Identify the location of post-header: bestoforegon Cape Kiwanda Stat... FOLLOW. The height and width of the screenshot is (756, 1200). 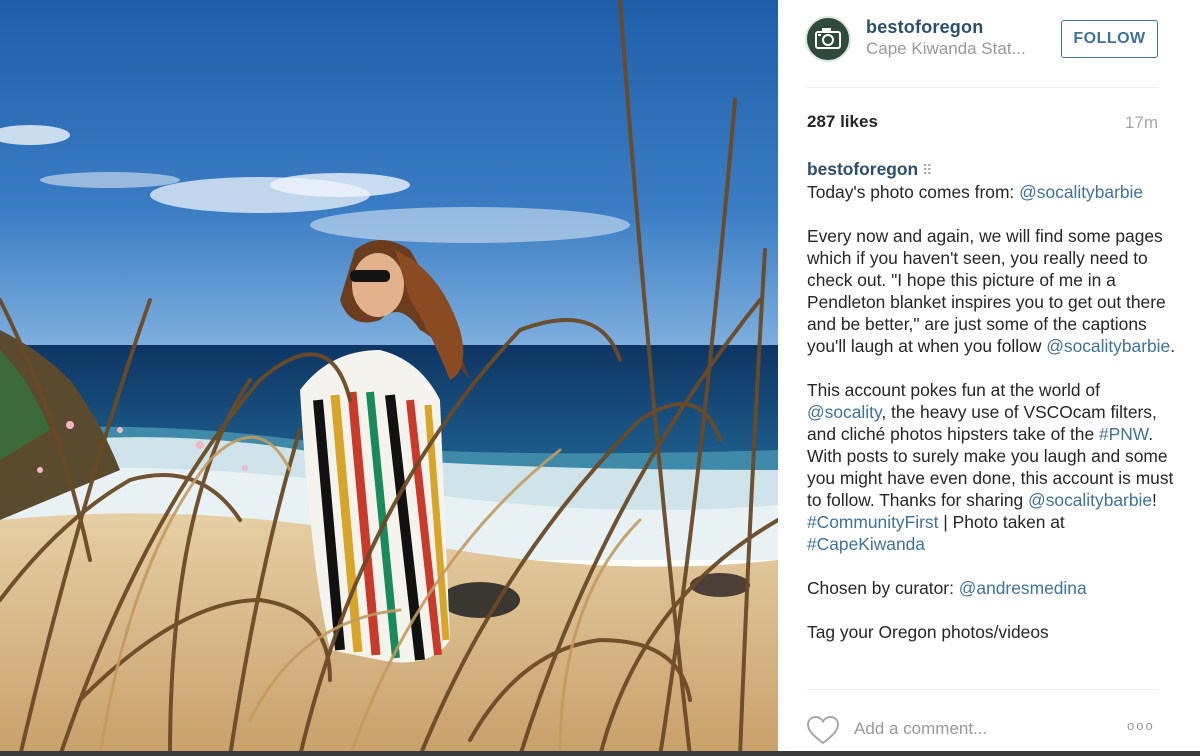
(989, 44).